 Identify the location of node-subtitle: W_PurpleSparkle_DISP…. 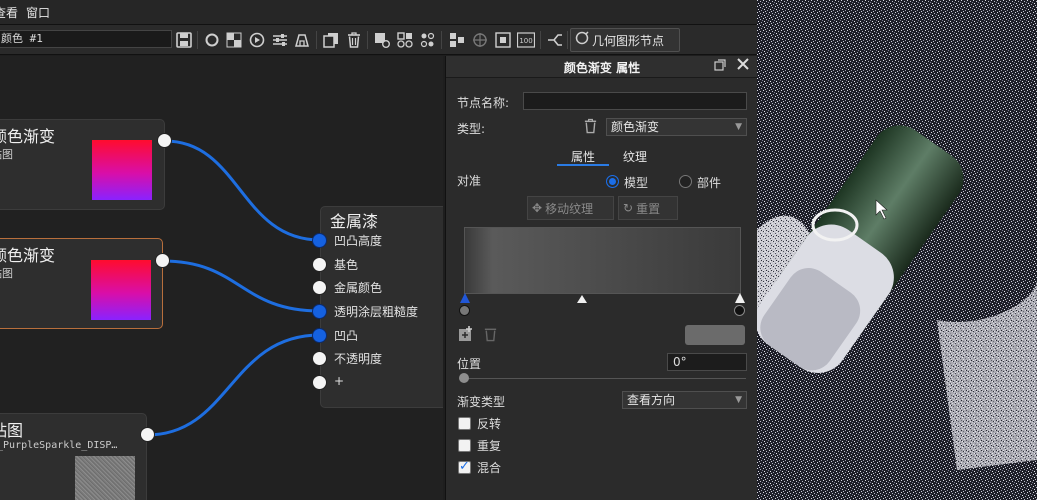
(59, 445).